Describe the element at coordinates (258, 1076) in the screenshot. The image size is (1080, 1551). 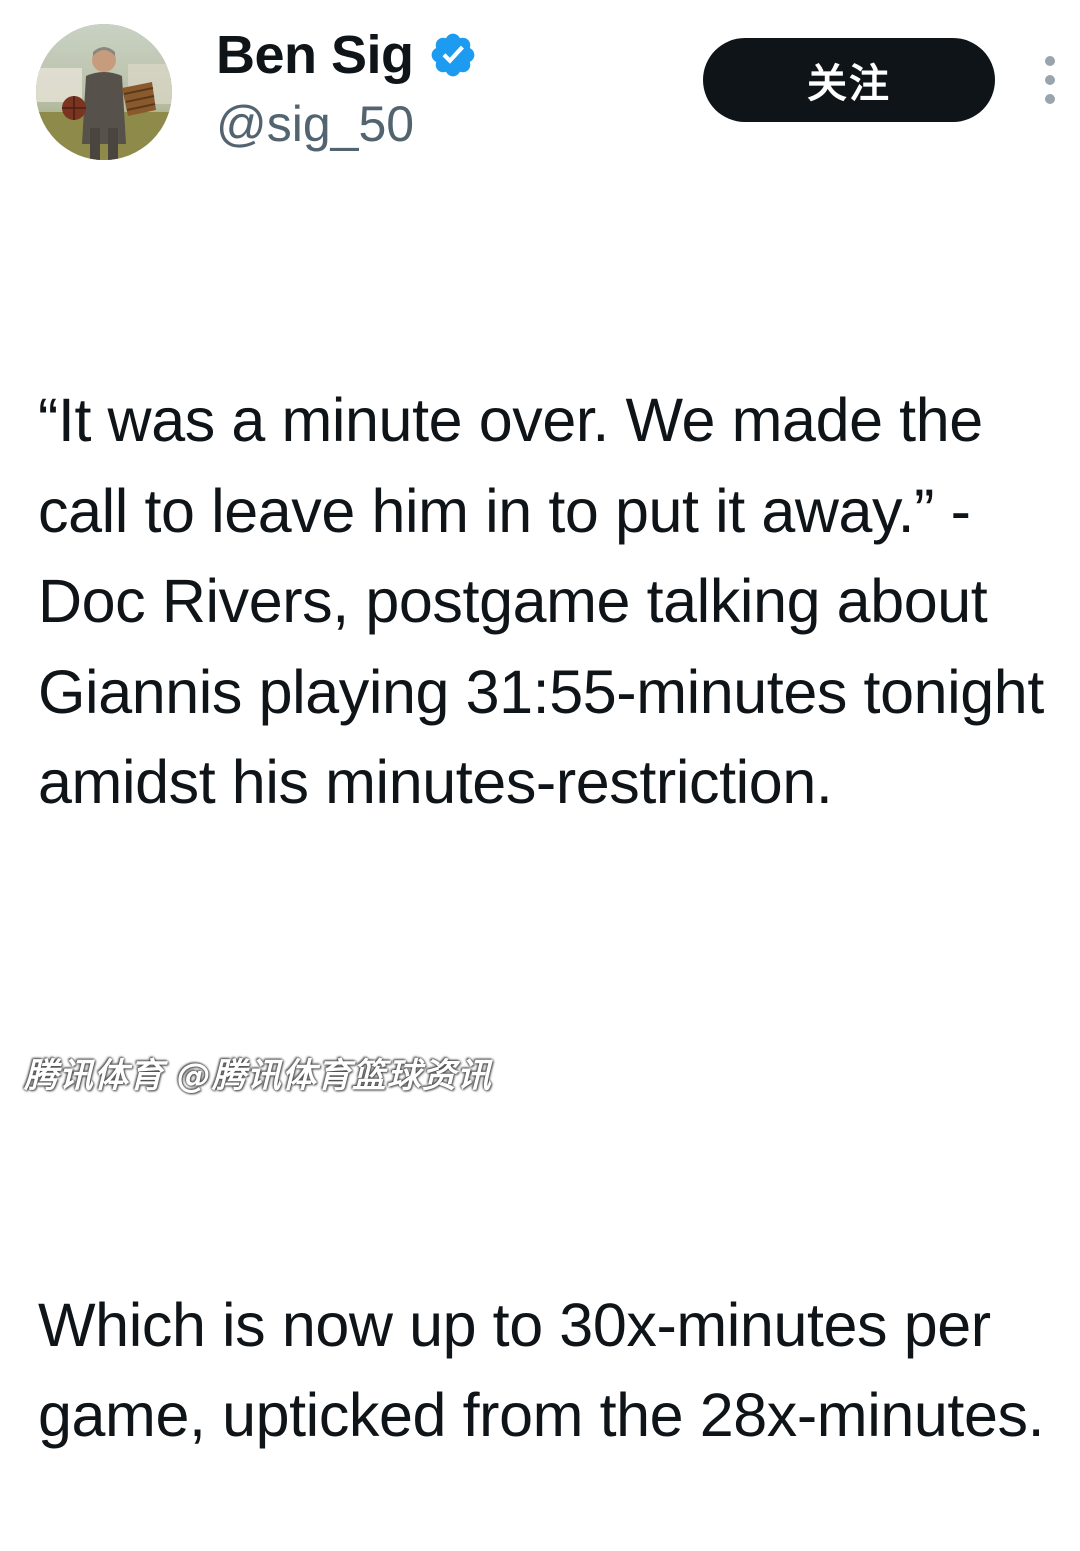
I see `watermark: 腾讯体育 @腾讯体育篮球资讯` at that location.